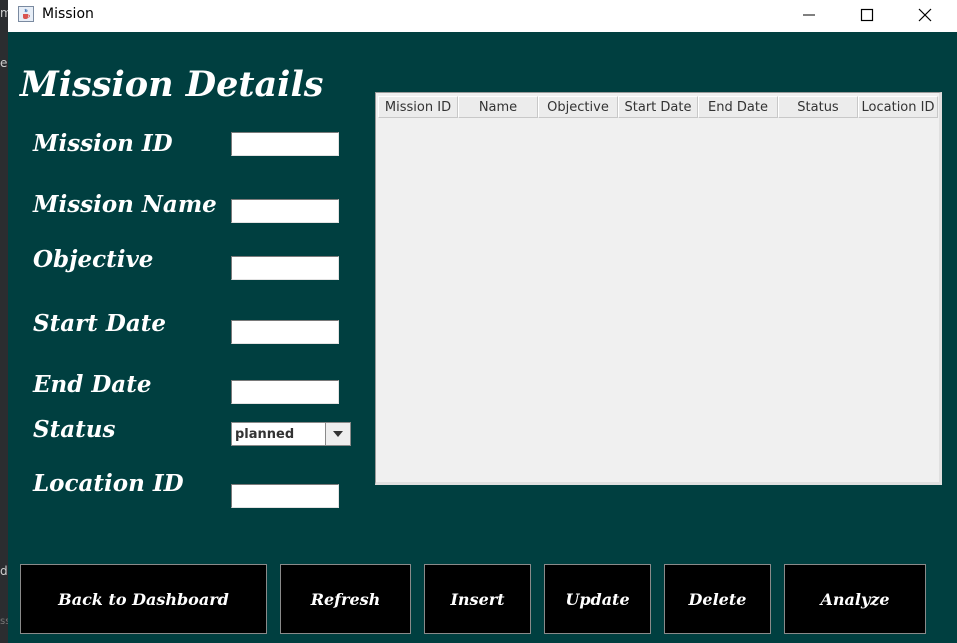 The image size is (957, 643). What do you see at coordinates (738, 107) in the screenshot?
I see `column-header-end-date: End Date` at bounding box center [738, 107].